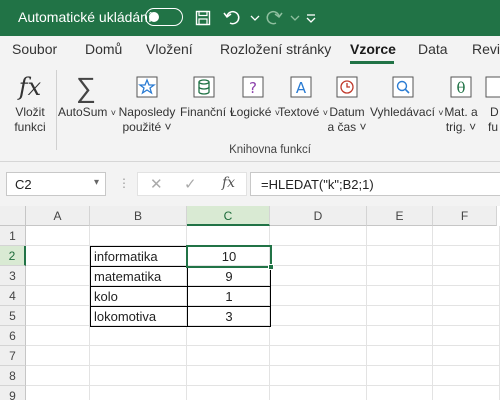 This screenshot has width=500, height=400. Describe the element at coordinates (147, 102) in the screenshot. I see `recently-used-button: Naposledy použité ˅` at that location.